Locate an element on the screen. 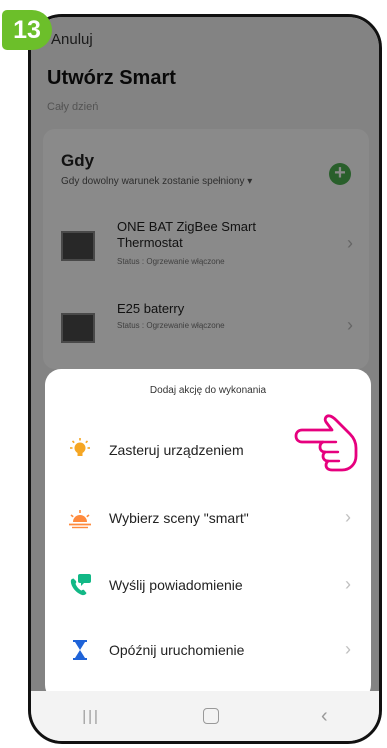 This screenshot has height=748, width=387. system-navigation-bar: ||| ‹ is located at coordinates (205, 716).